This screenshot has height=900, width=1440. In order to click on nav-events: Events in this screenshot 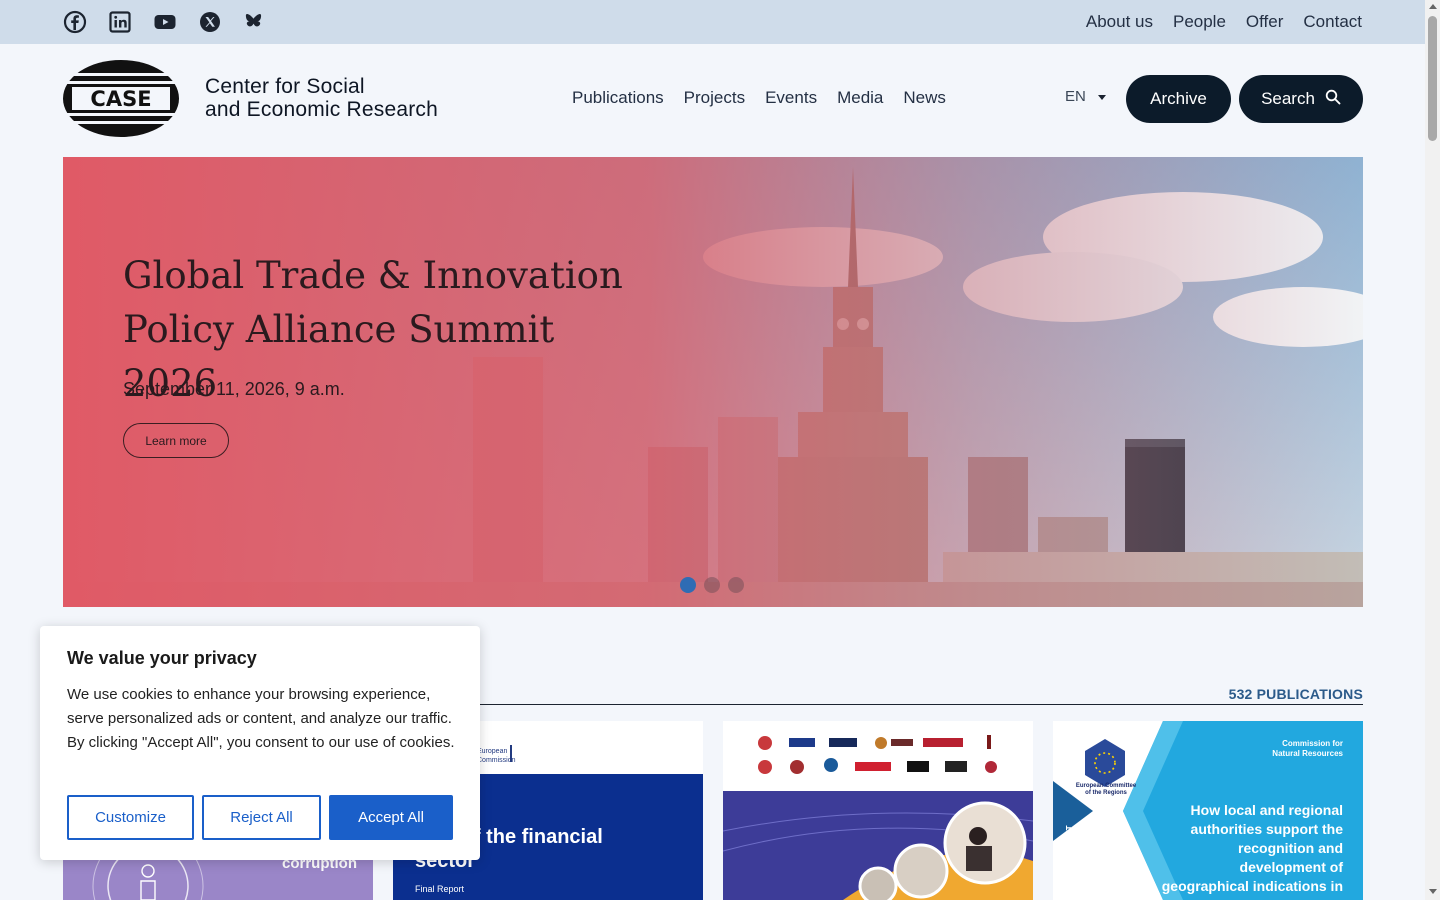, I will do `click(791, 98)`.